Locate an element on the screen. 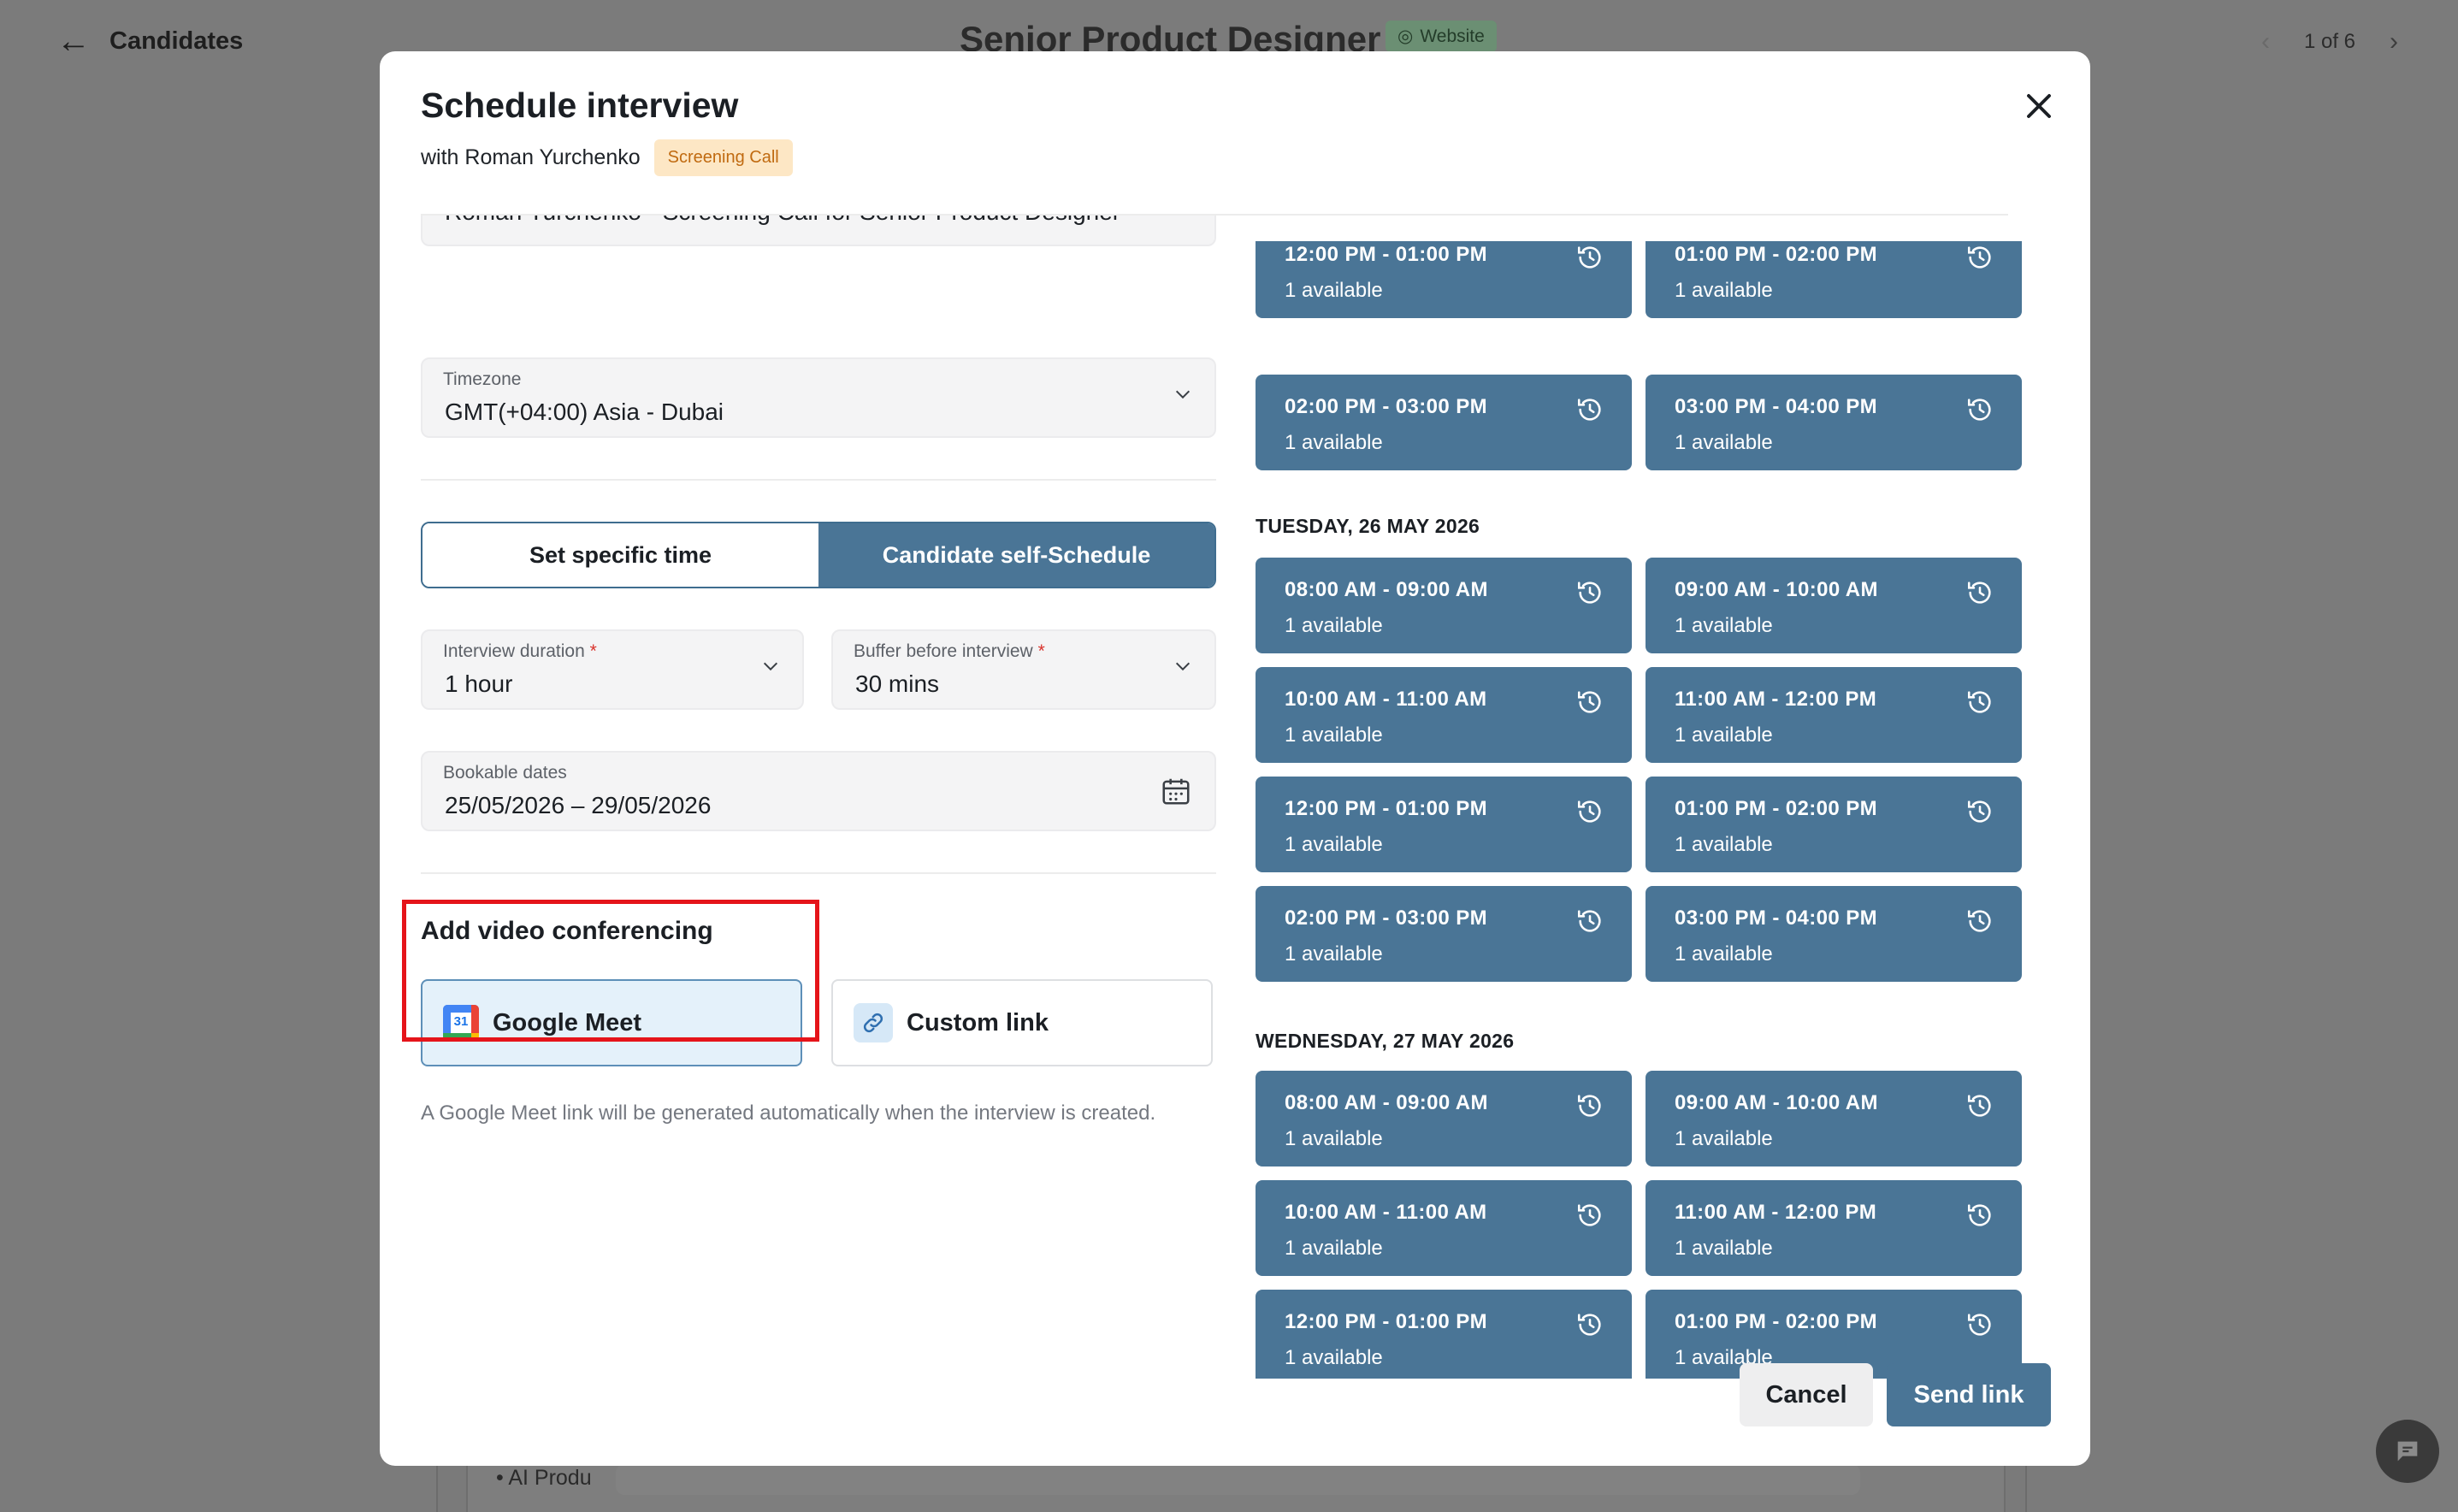 This screenshot has height=1512, width=2458. google-calendar-icon: 31 is located at coordinates (461, 1023).